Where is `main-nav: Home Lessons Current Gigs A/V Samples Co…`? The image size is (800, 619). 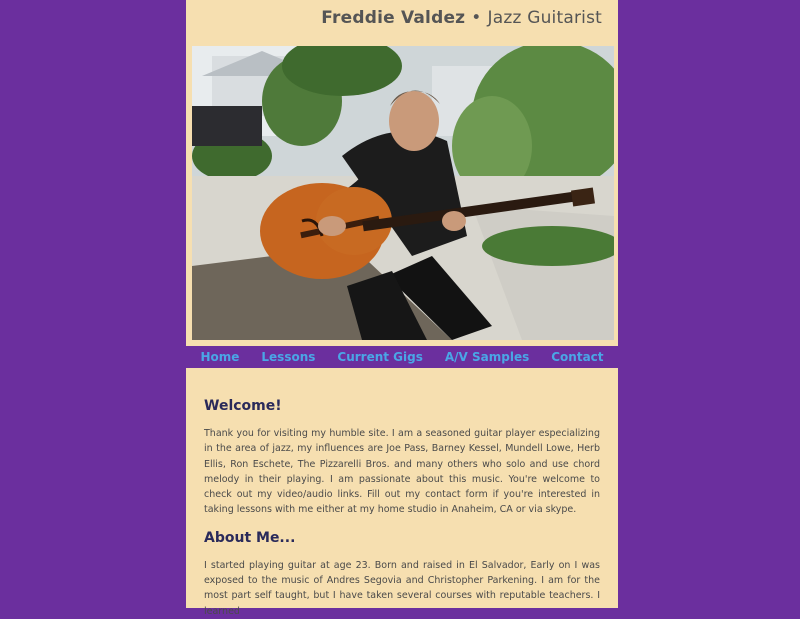
main-nav: Home Lessons Current Gigs A/V Samples Co… is located at coordinates (402, 357).